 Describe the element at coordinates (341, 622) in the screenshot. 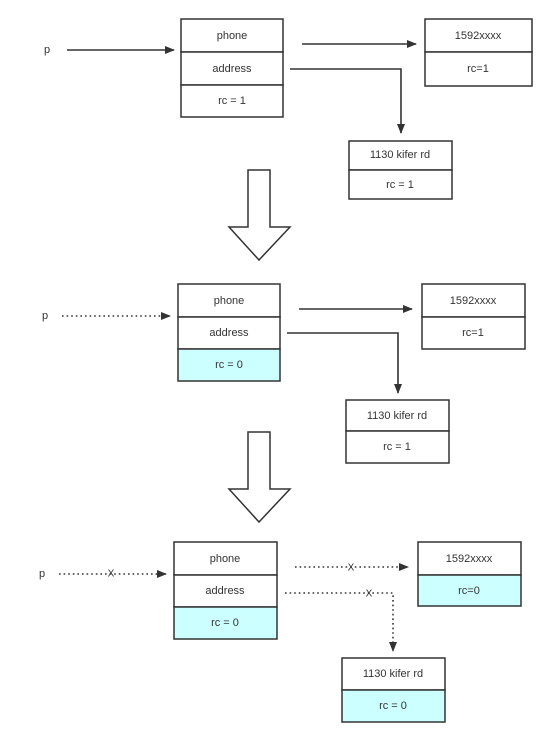

I see `address-arrow-cut` at that location.